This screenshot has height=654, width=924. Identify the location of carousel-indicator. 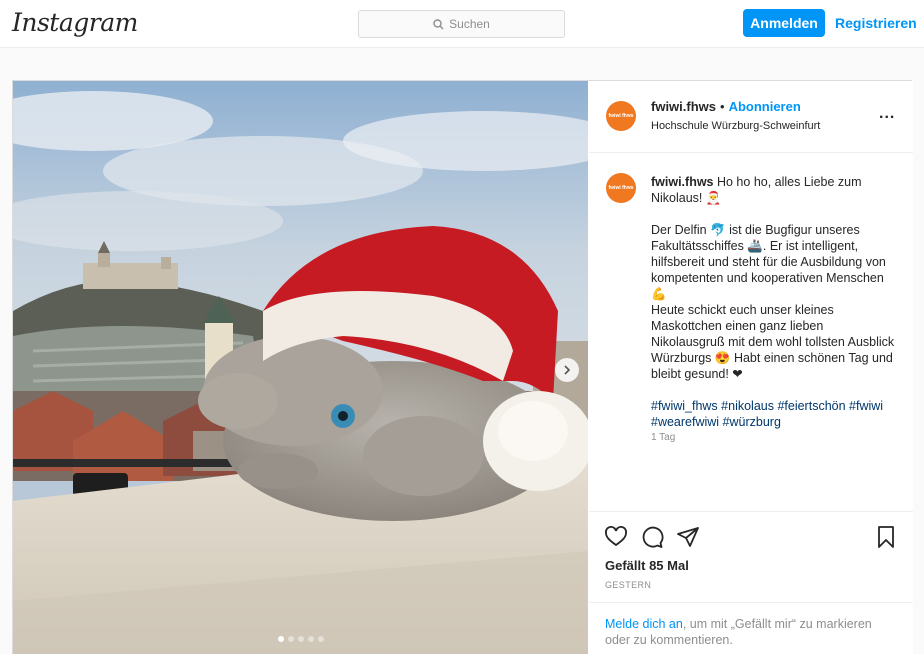
(301, 639).